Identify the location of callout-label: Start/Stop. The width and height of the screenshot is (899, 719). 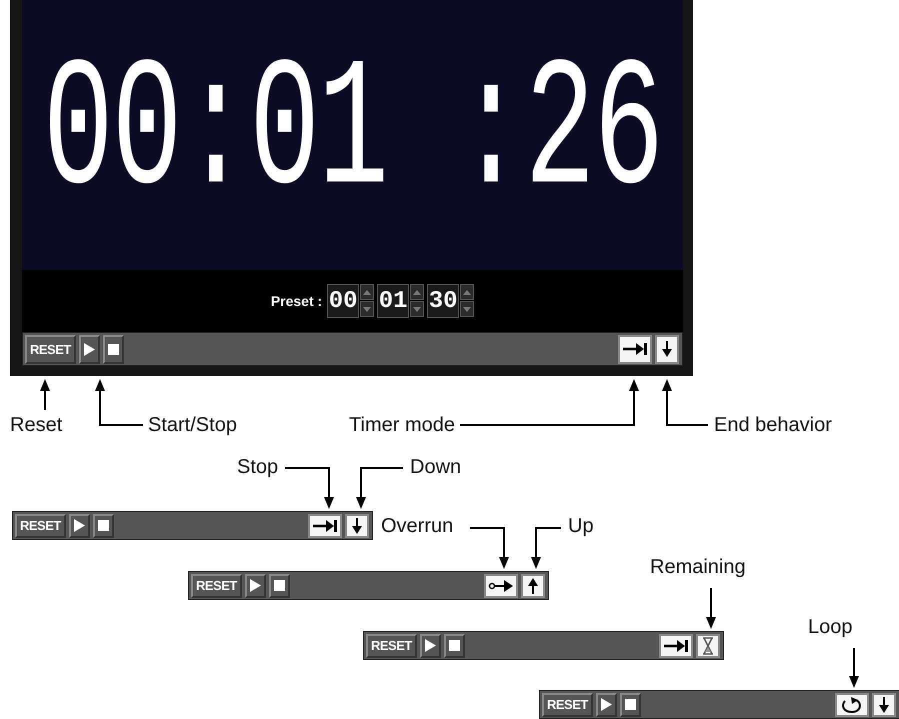
(192, 425).